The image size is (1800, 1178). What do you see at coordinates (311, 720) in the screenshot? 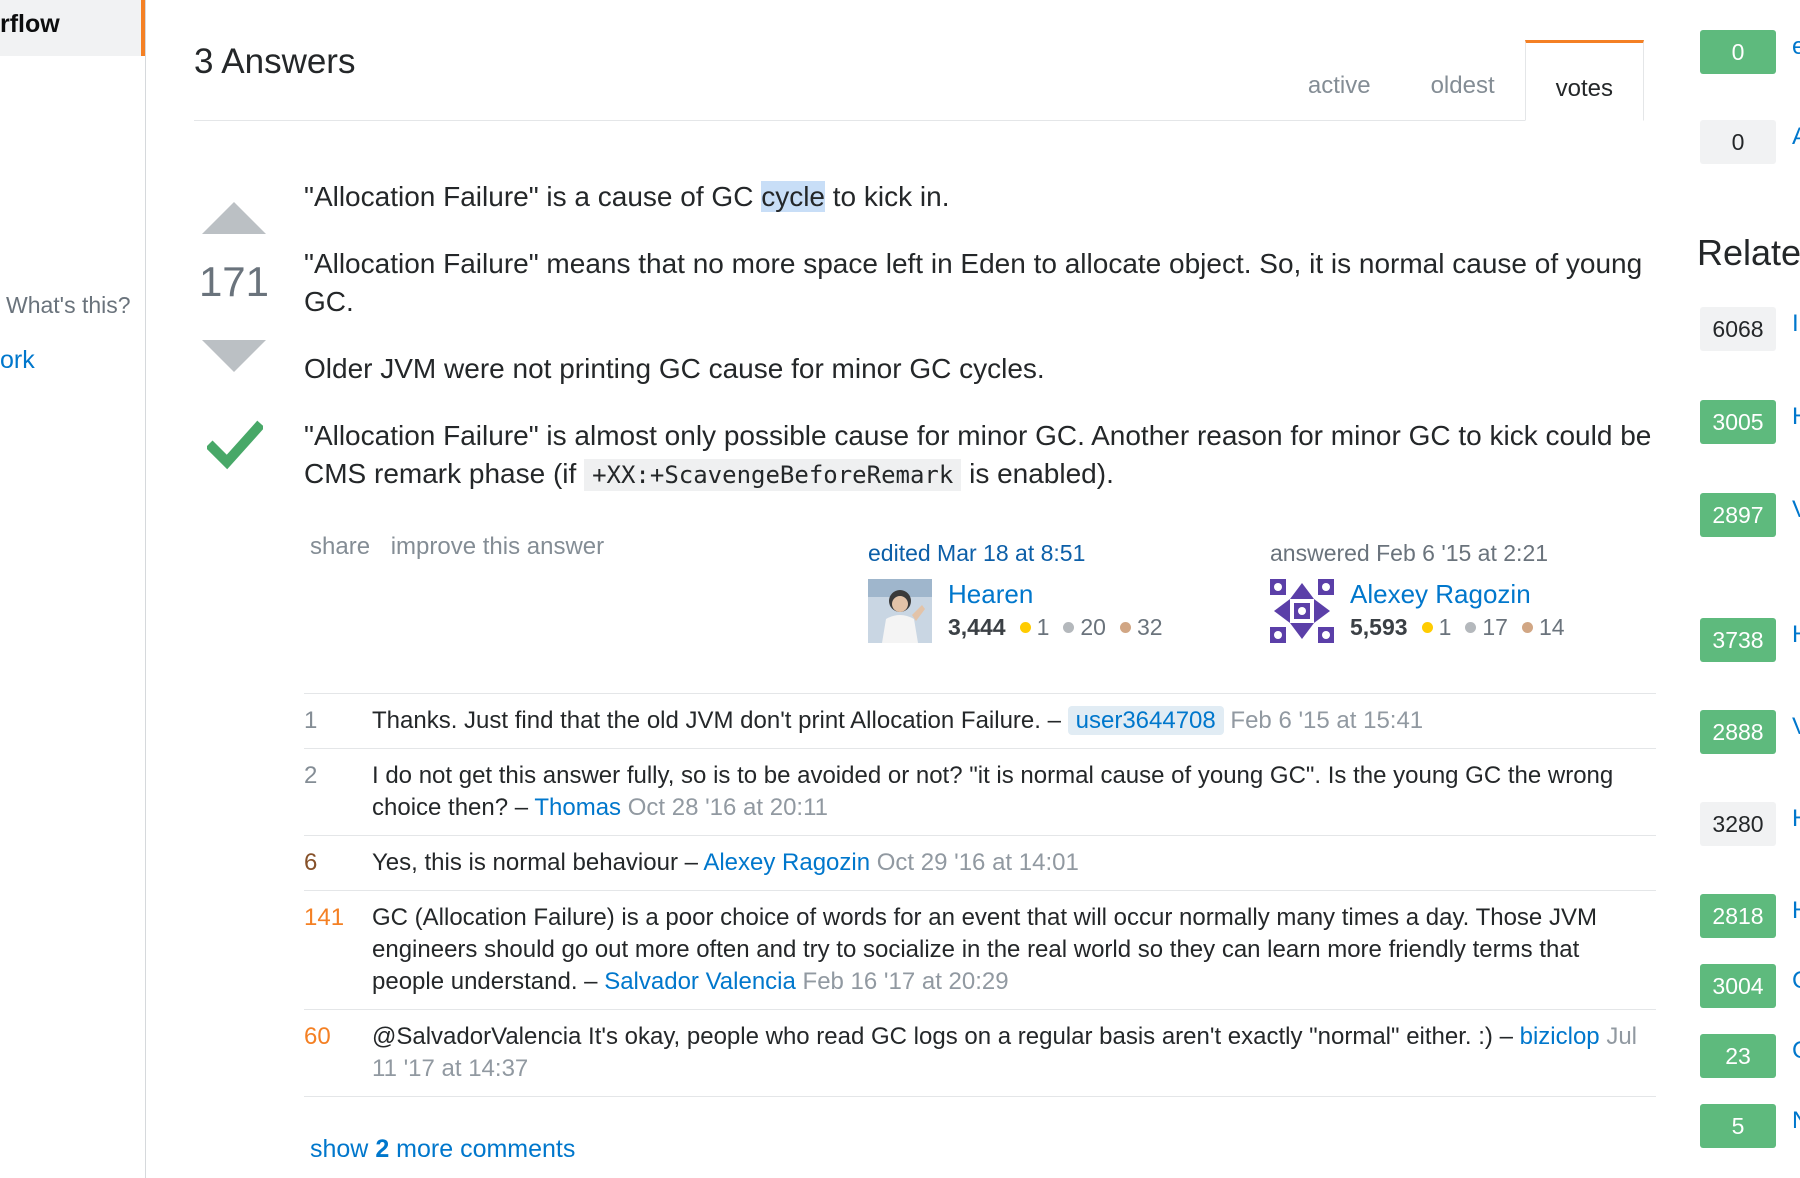
I see `comment-score: 1` at bounding box center [311, 720].